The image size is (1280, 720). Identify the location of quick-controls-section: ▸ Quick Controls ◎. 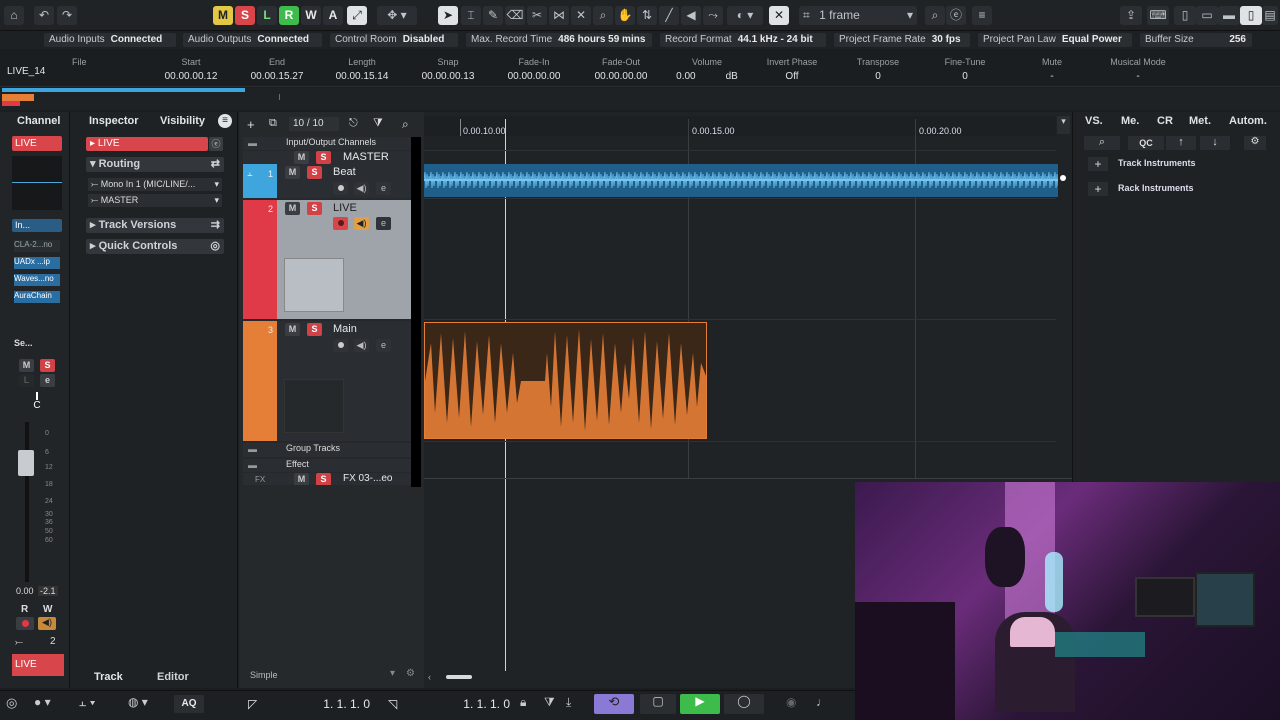
(155, 246).